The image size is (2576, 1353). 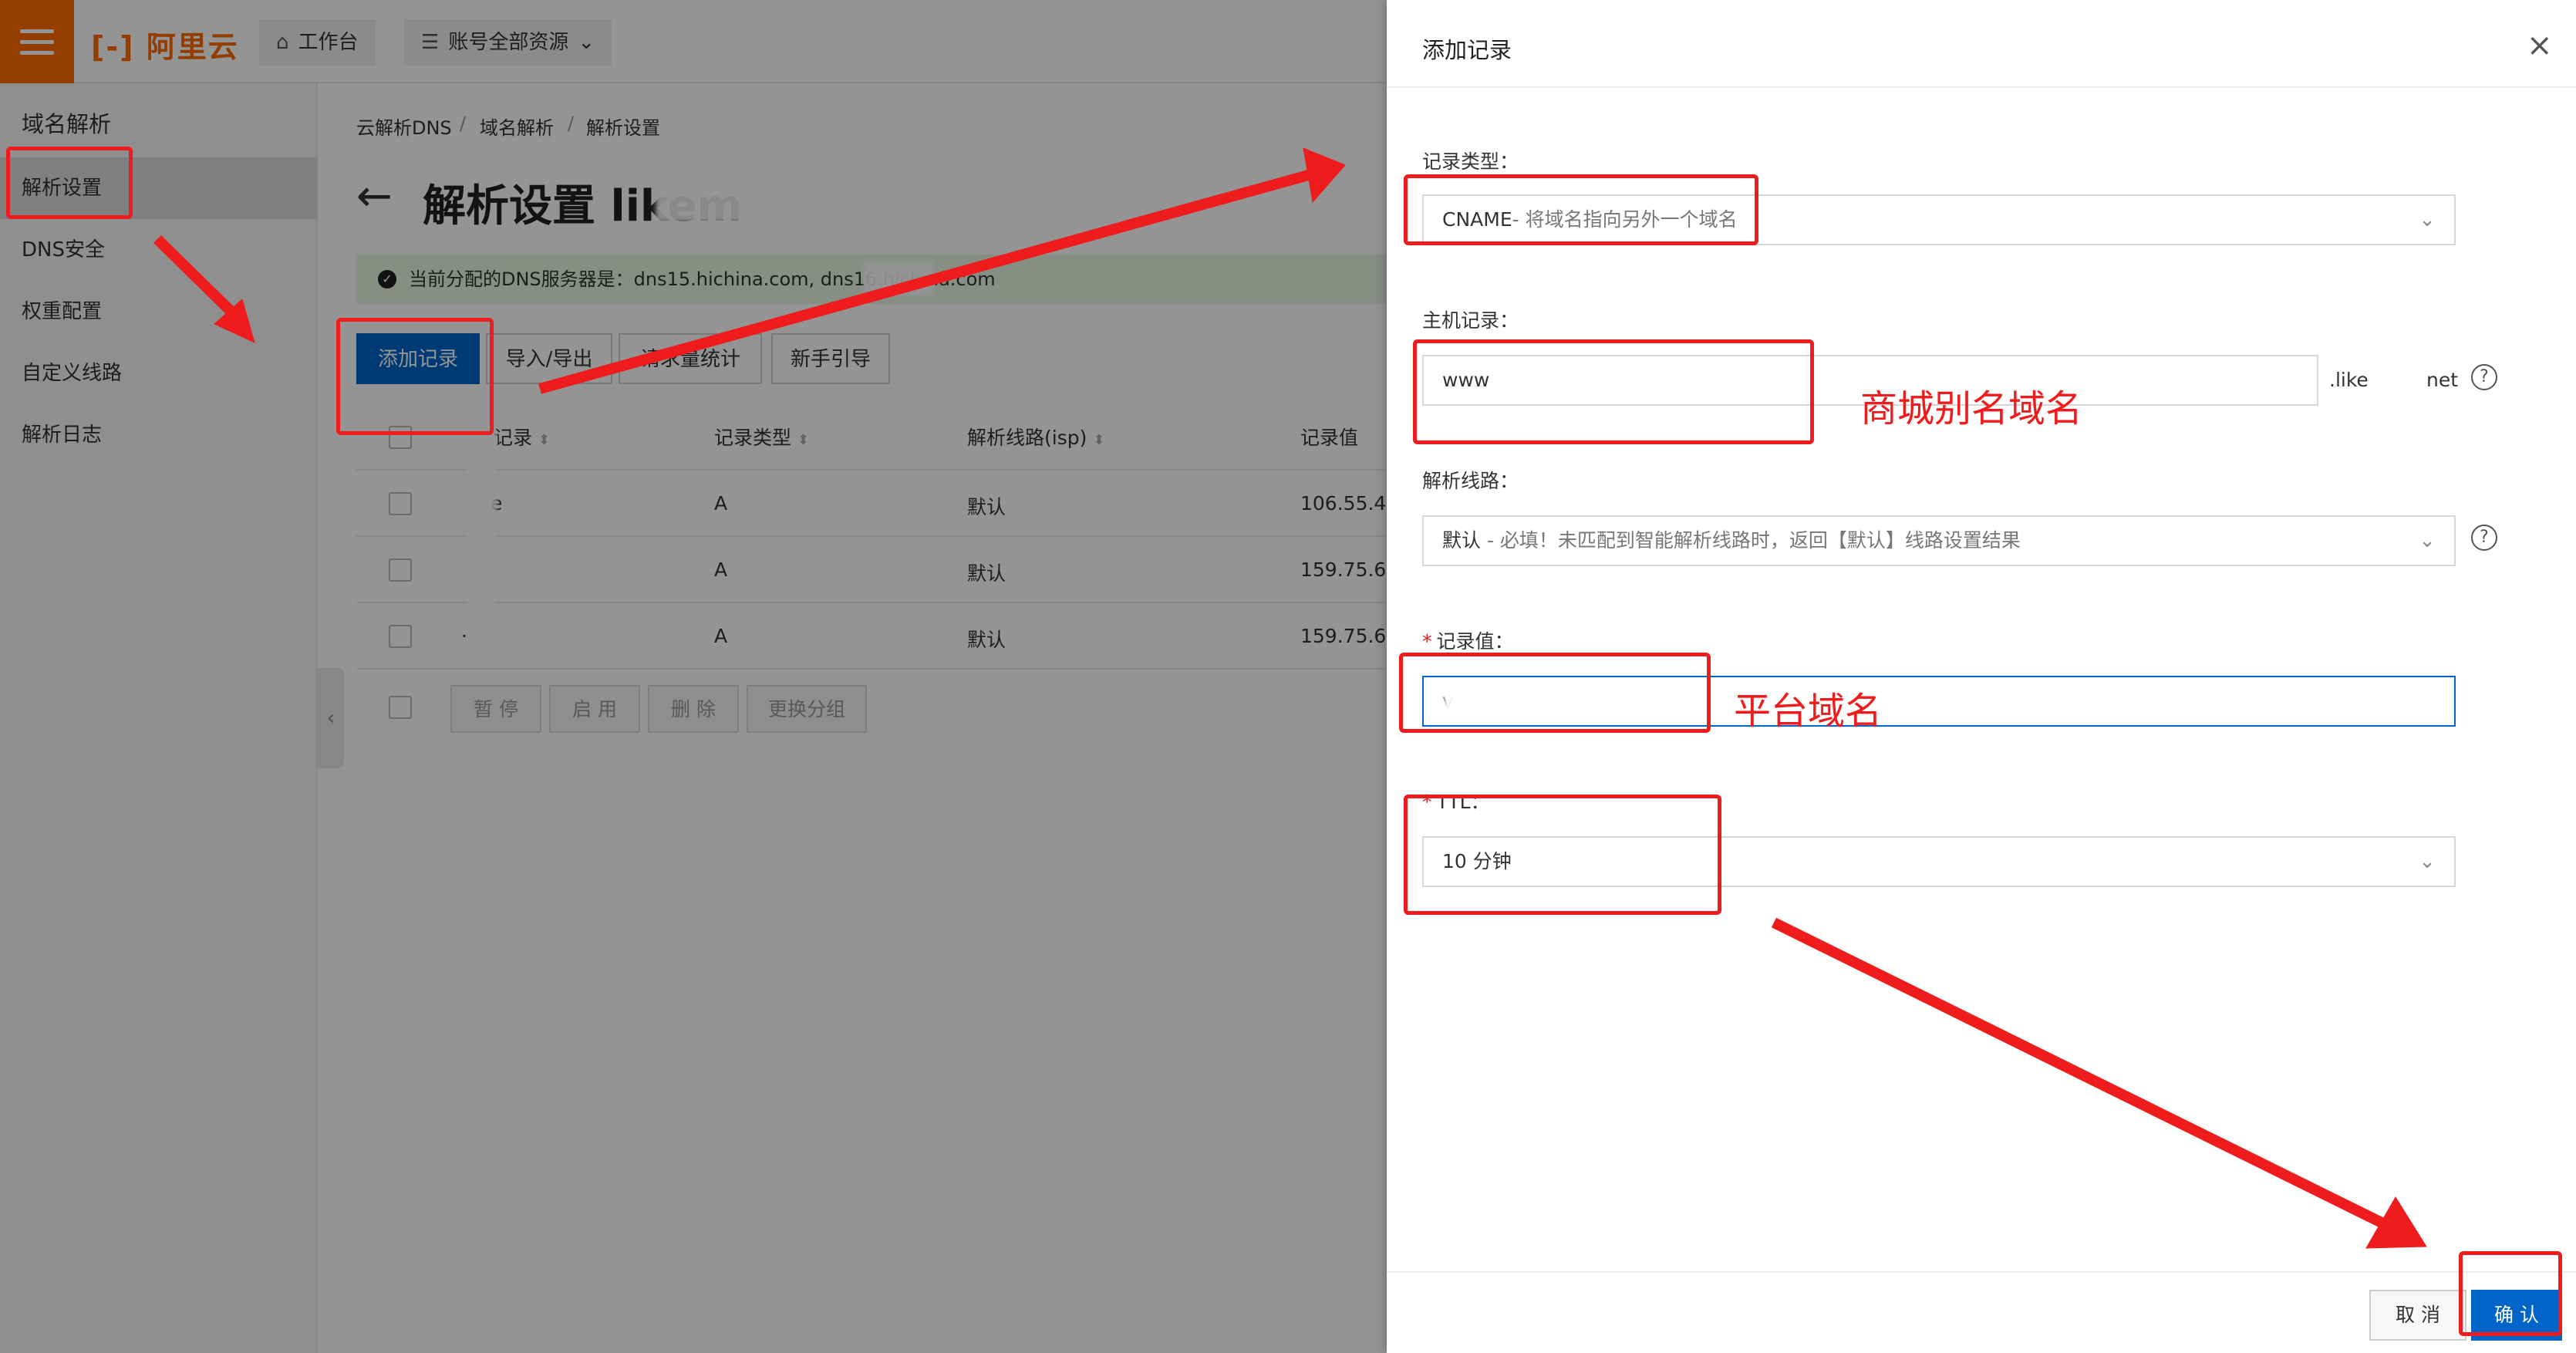 What do you see at coordinates (197, 279) in the screenshot?
I see `arrow-sidebar-to-button` at bounding box center [197, 279].